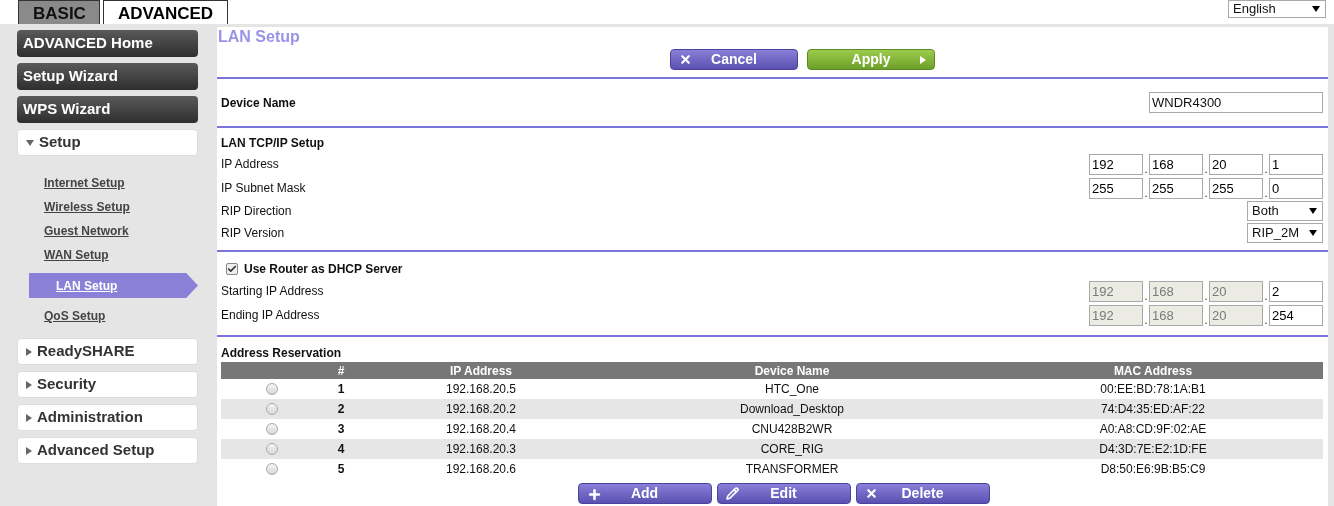  What do you see at coordinates (1285, 211) in the screenshot?
I see `dropdown: Both` at bounding box center [1285, 211].